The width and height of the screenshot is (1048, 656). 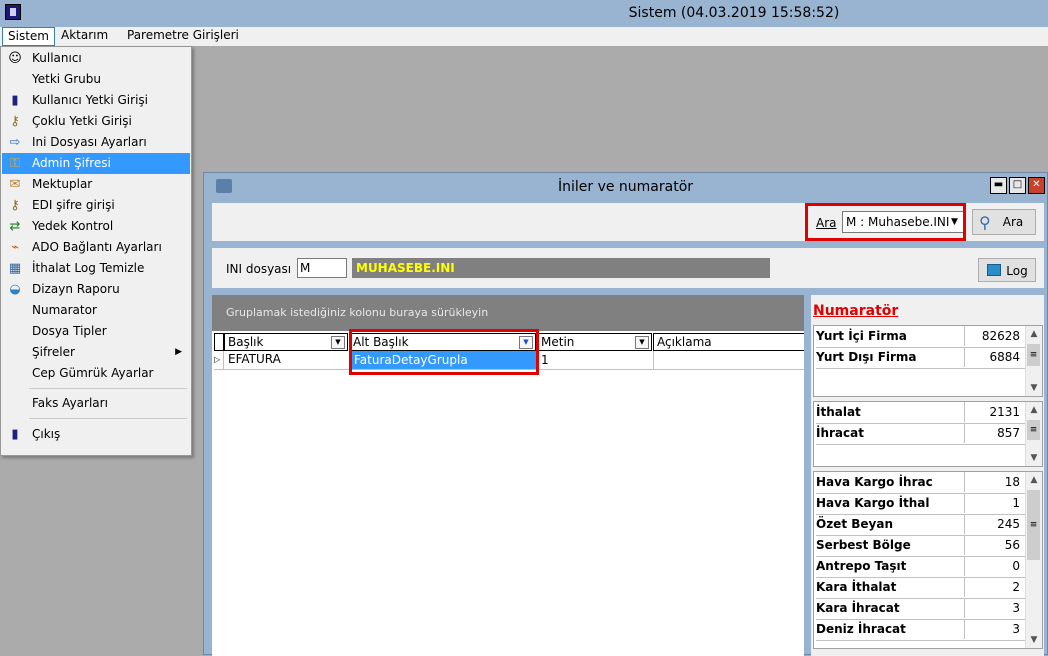 What do you see at coordinates (856, 311) in the screenshot?
I see `numarator-title: Numaratör` at bounding box center [856, 311].